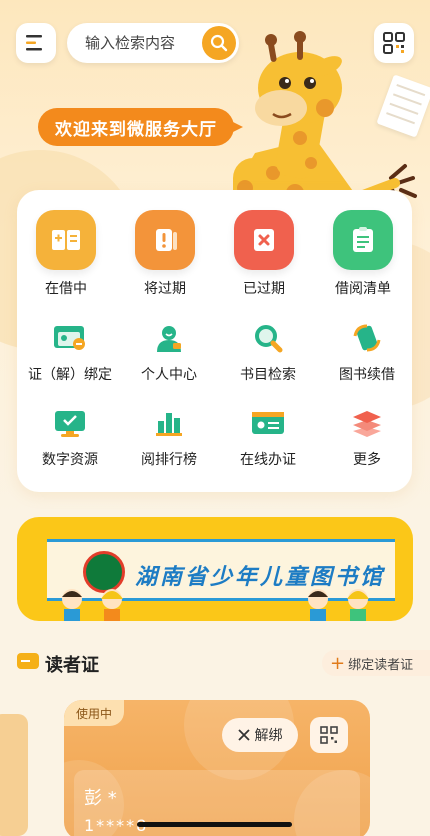  What do you see at coordinates (268, 375) in the screenshot?
I see `grid-item-label: 书目检索` at bounding box center [268, 375].